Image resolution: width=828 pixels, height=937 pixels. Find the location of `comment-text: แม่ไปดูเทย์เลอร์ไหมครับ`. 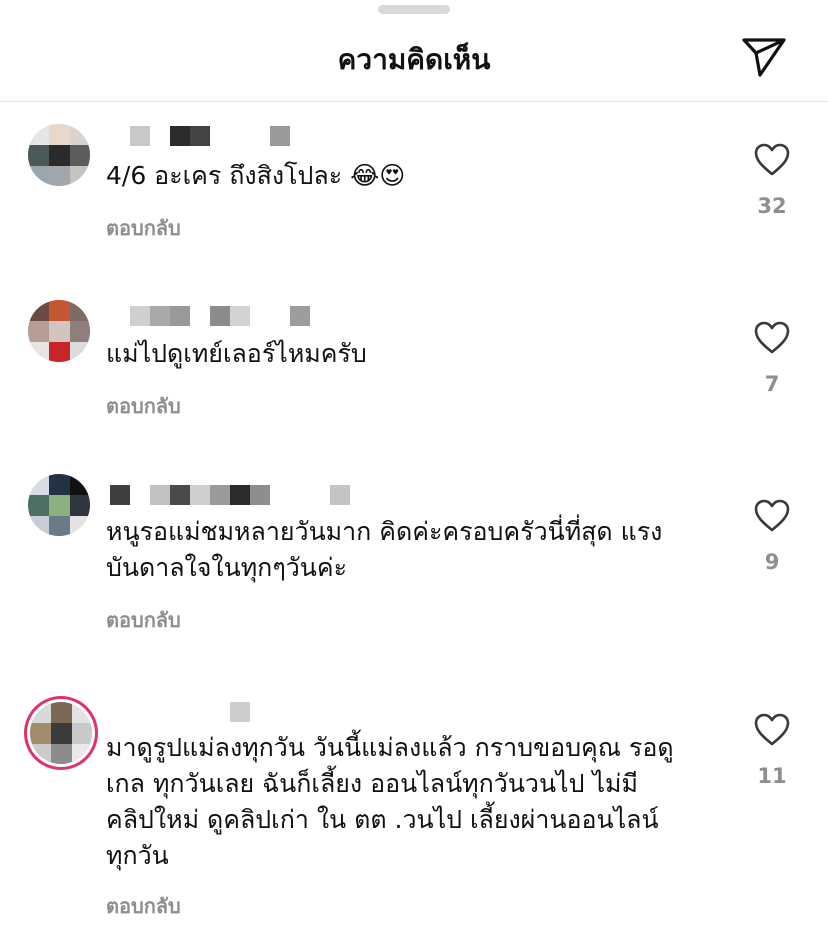

comment-text: แม่ไปดูเทย์เลอร์ไหมครับ is located at coordinates (236, 353).